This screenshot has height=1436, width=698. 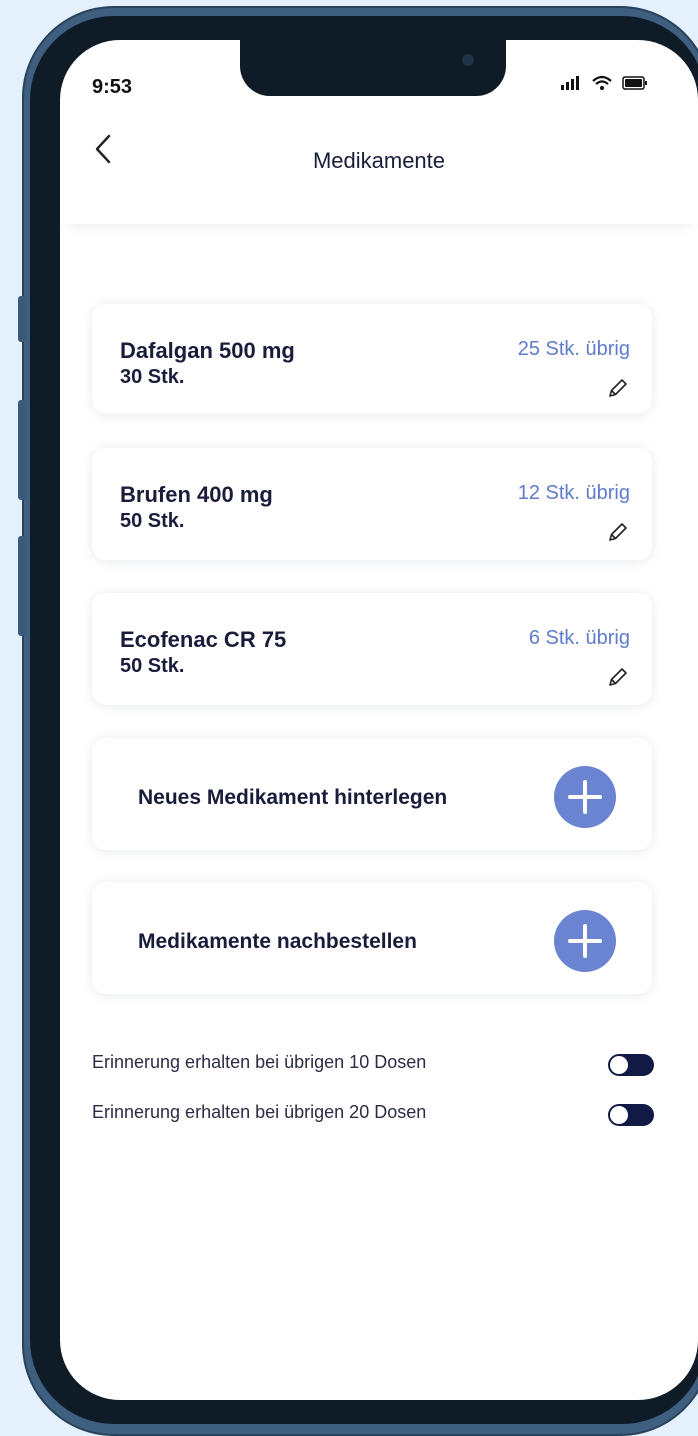 What do you see at coordinates (372, 649) in the screenshot?
I see `medication-card: Ecofenac CR 75 50 Stk. 6 Stk. übrig` at bounding box center [372, 649].